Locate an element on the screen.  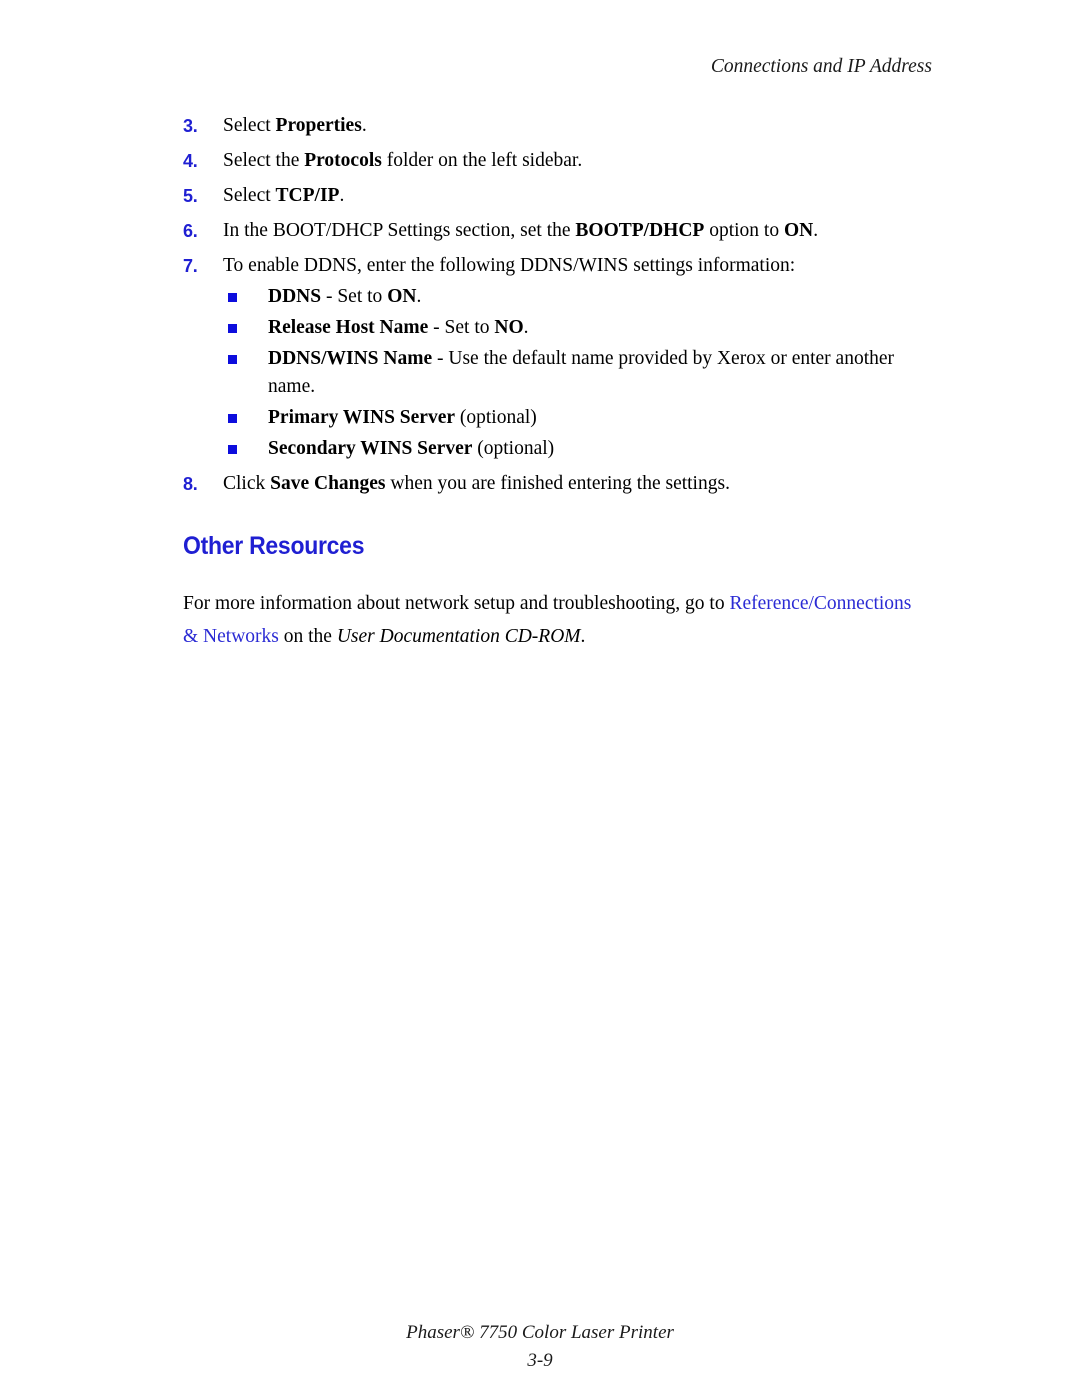
list-item: Secondary WINS Server (optional) is located at coordinates (583, 449).